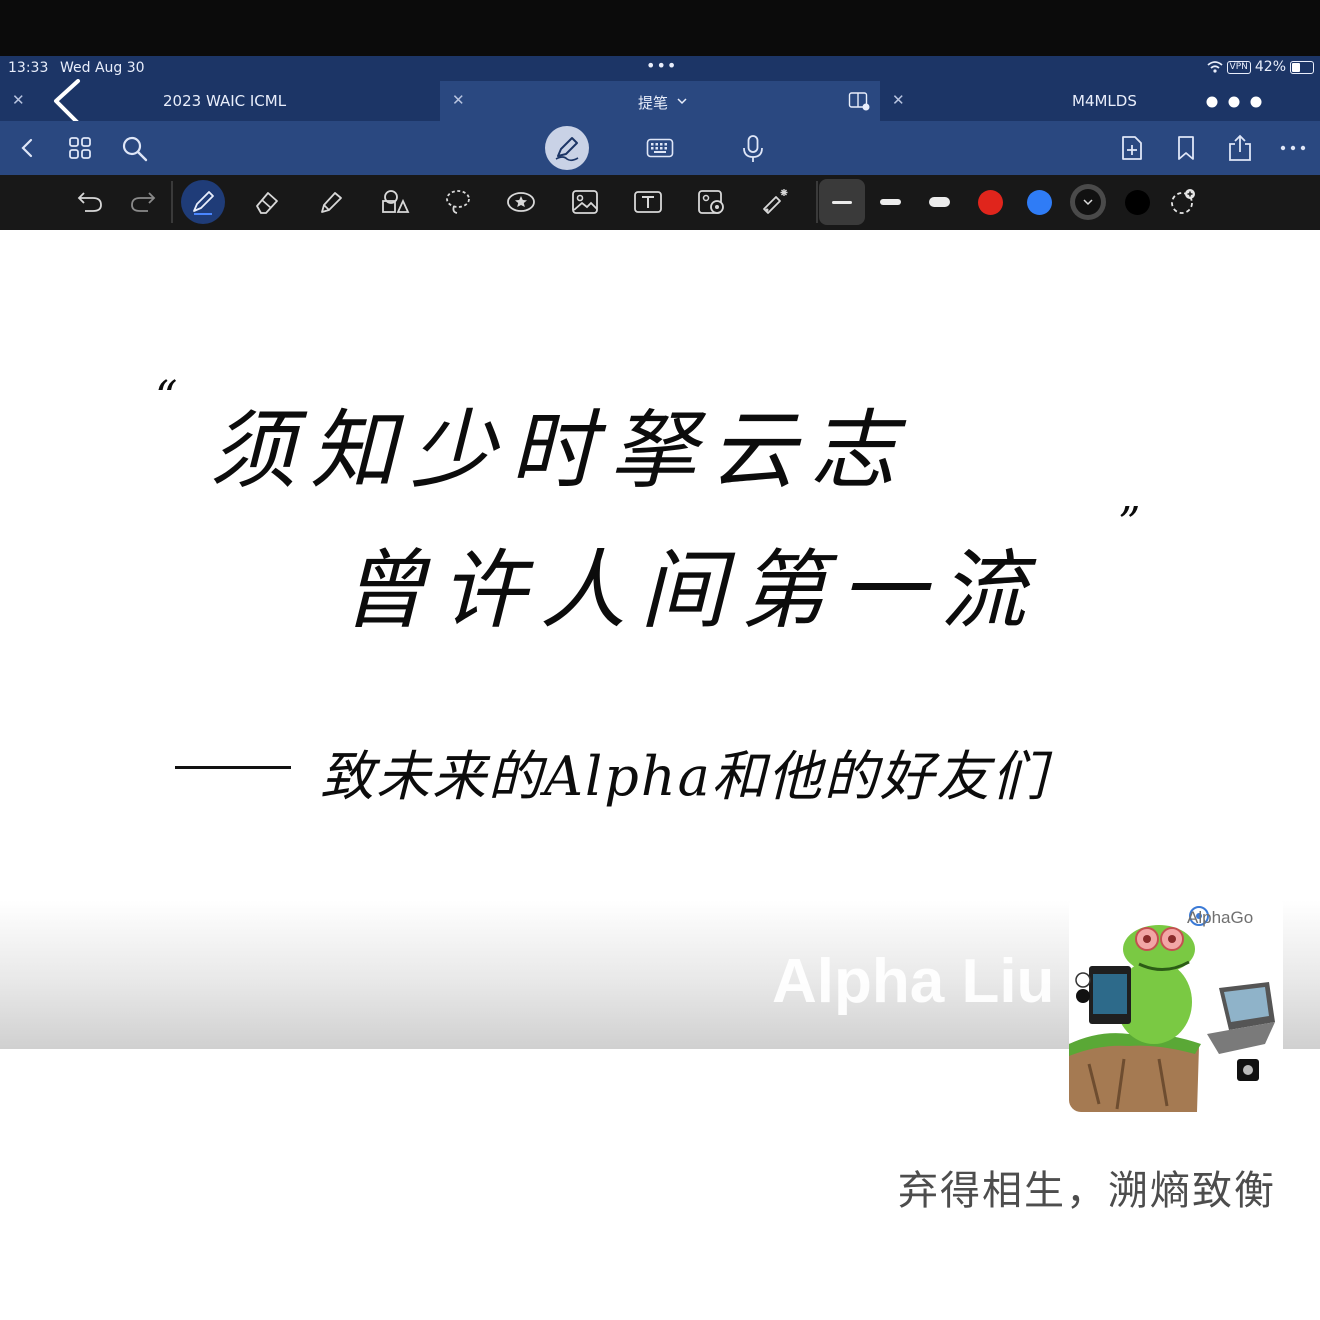 Image resolution: width=1320 pixels, height=1320 pixels. Describe the element at coordinates (859, 101) in the screenshot. I see `split-view-icon` at that location.